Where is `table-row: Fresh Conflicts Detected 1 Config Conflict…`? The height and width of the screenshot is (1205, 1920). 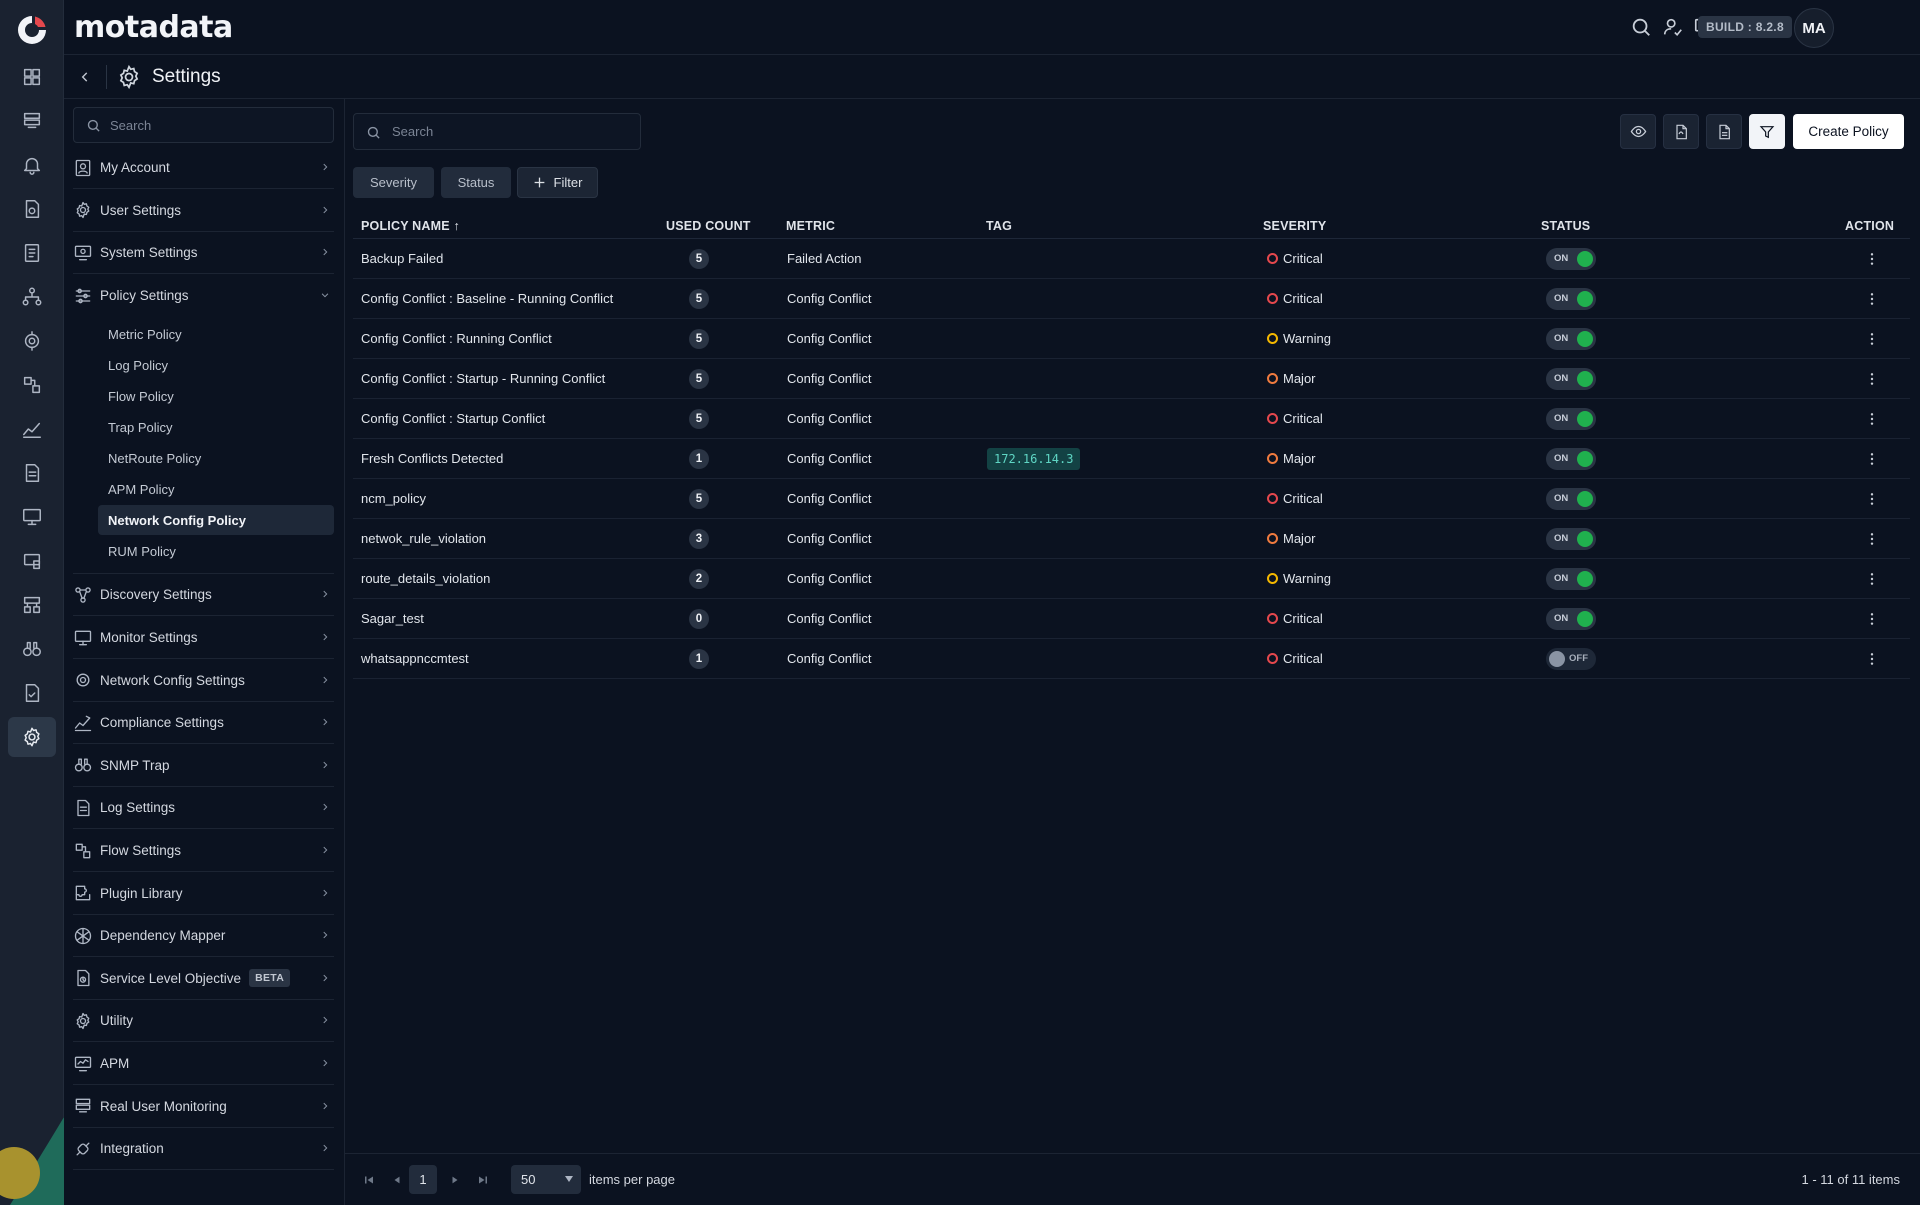 table-row: Fresh Conflicts Detected 1 Config Conflict… is located at coordinates (1131, 459).